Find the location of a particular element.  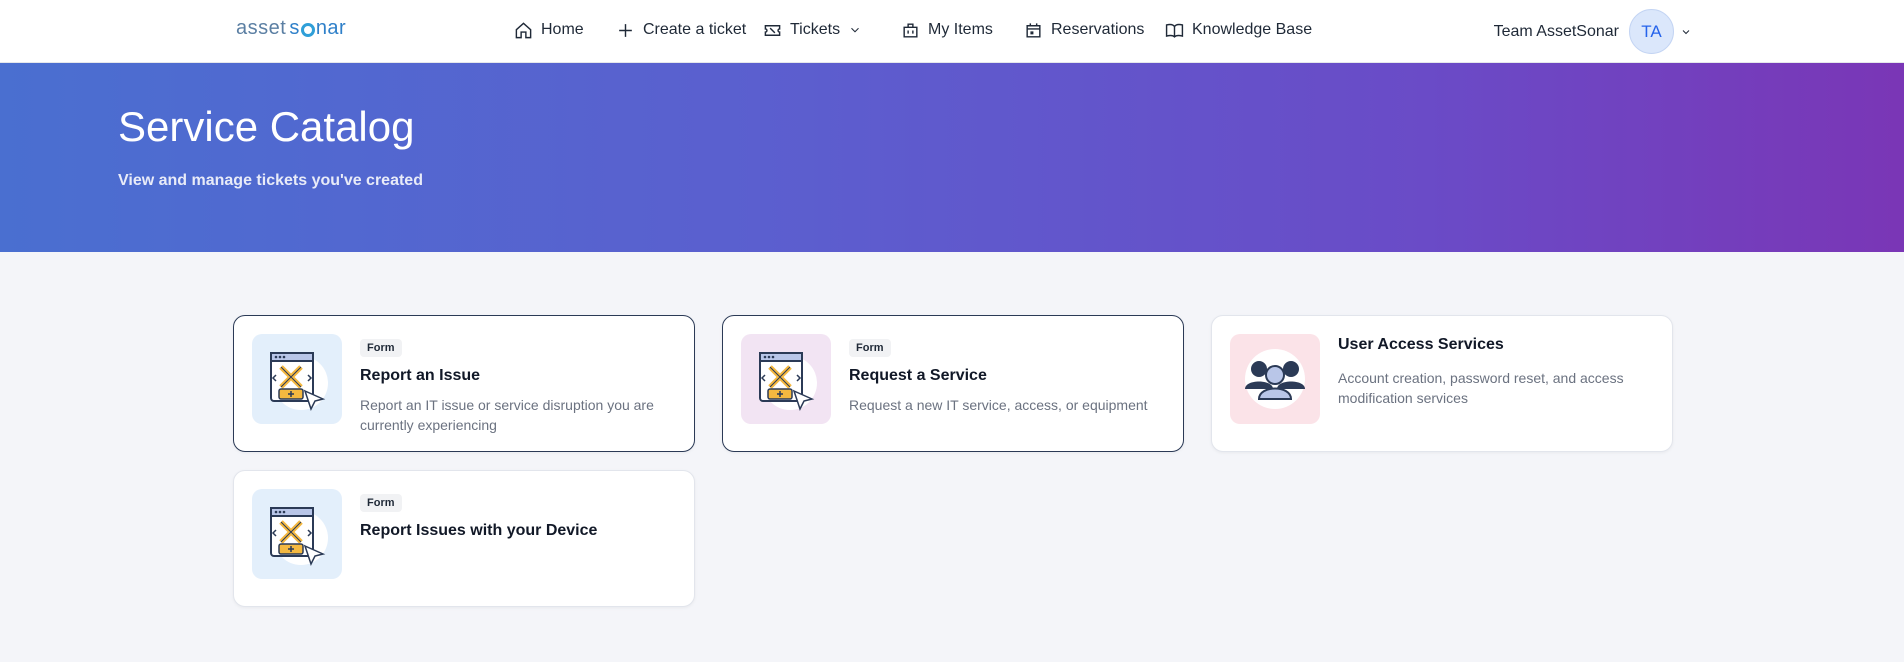

nav-knowledge-base: Knowledge Base is located at coordinates (1238, 30).